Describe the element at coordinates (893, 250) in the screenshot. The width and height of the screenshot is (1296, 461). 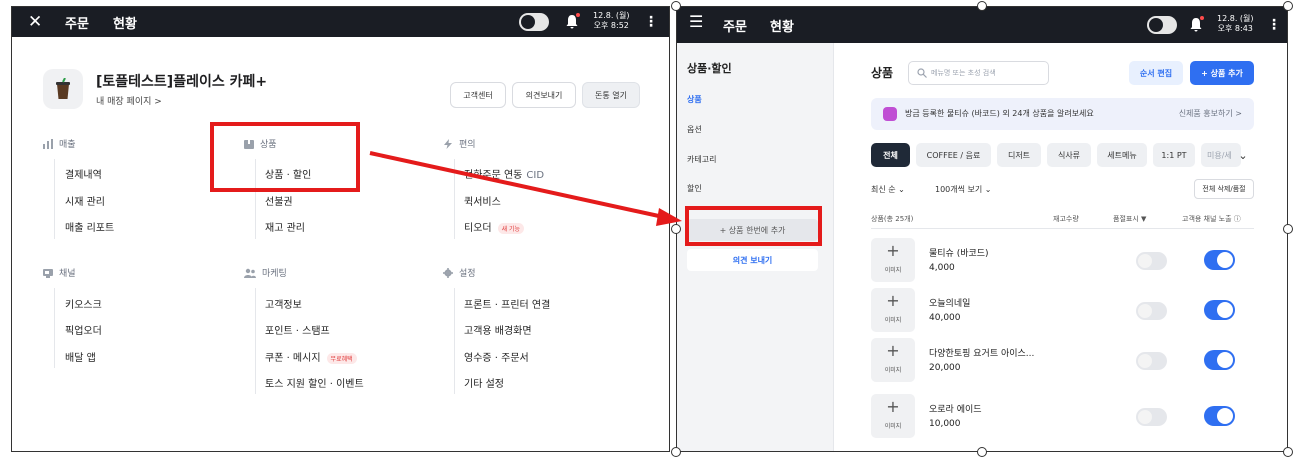
I see `plus-icon: +` at that location.